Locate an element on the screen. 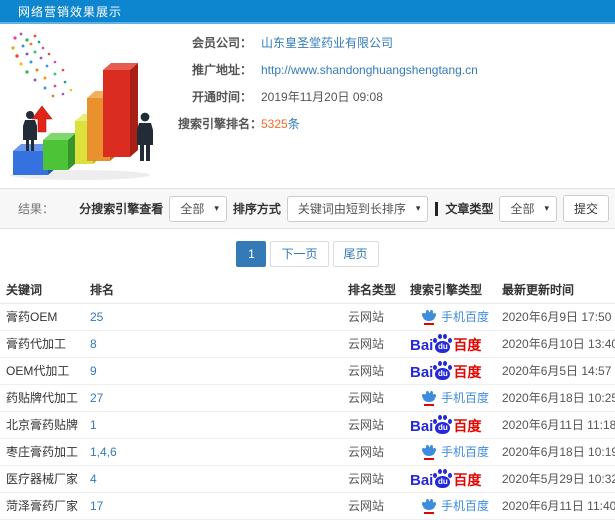 The width and height of the screenshot is (615, 520). rank-link: 25 is located at coordinates (96, 317).